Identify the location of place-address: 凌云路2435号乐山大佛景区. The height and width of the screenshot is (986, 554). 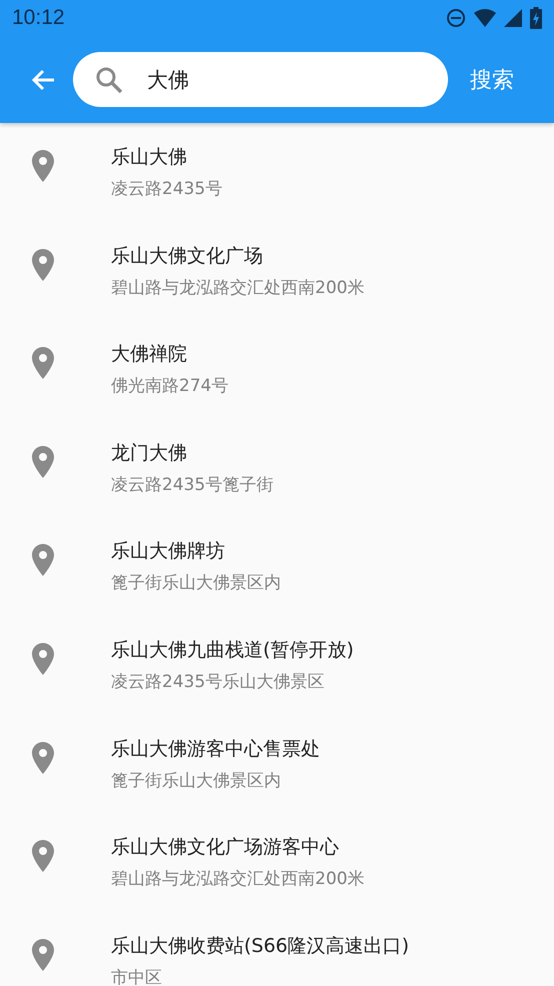
(218, 682).